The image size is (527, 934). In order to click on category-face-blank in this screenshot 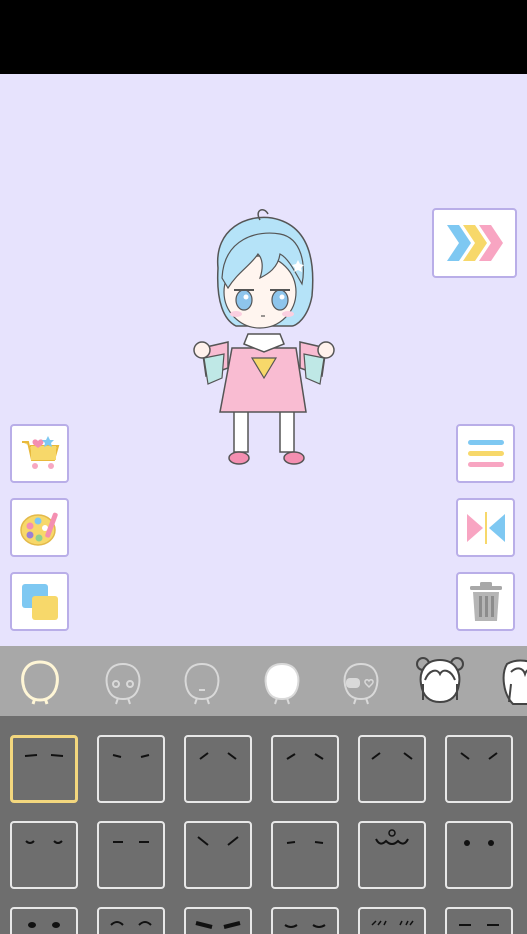, I will do `click(282, 681)`.